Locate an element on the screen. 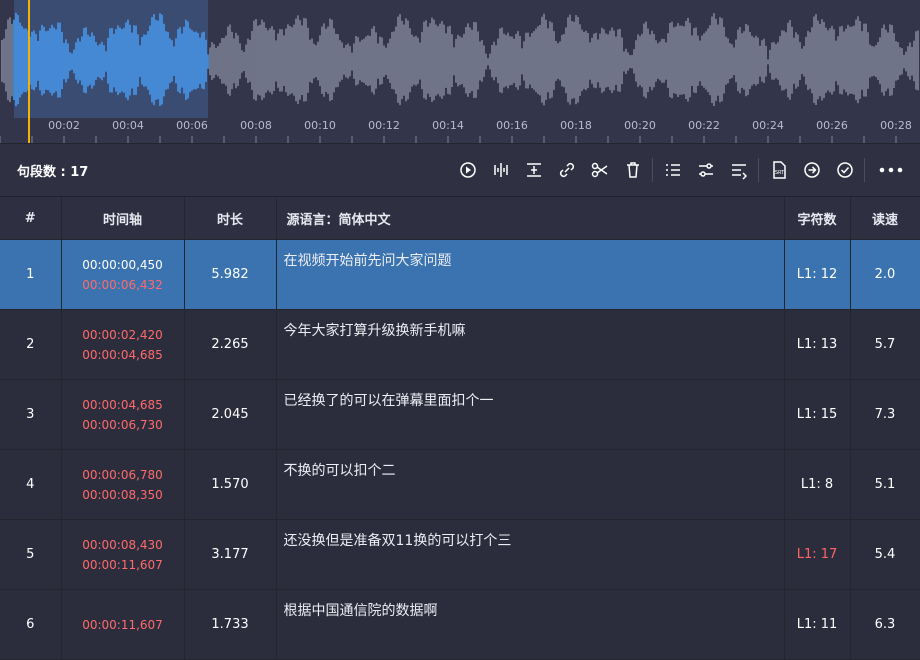 The width and height of the screenshot is (920, 660). row-timeline: 00:00:00,450 00:00:06,432 is located at coordinates (123, 274).